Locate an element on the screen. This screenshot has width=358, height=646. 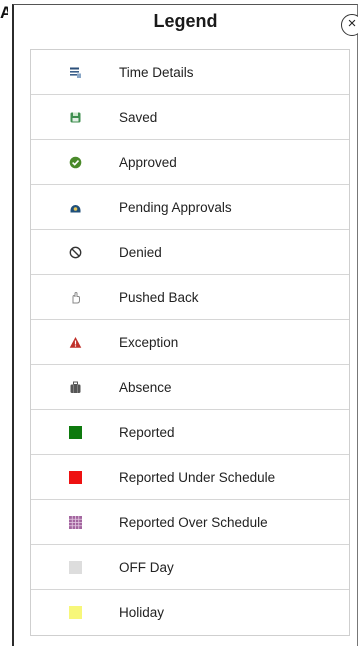
legend-item-exception: Exception is located at coordinates (190, 342).